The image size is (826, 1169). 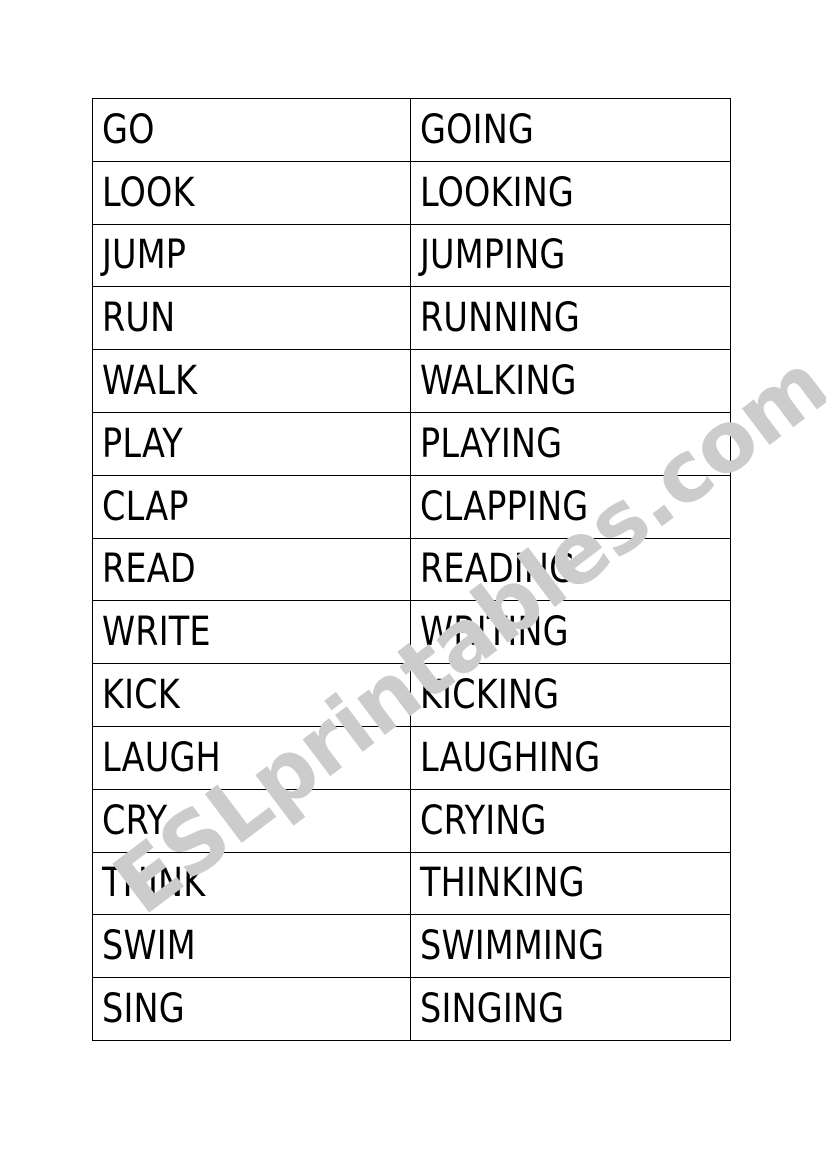 I want to click on verb-ing-label: LAUGHING, so click(x=510, y=757).